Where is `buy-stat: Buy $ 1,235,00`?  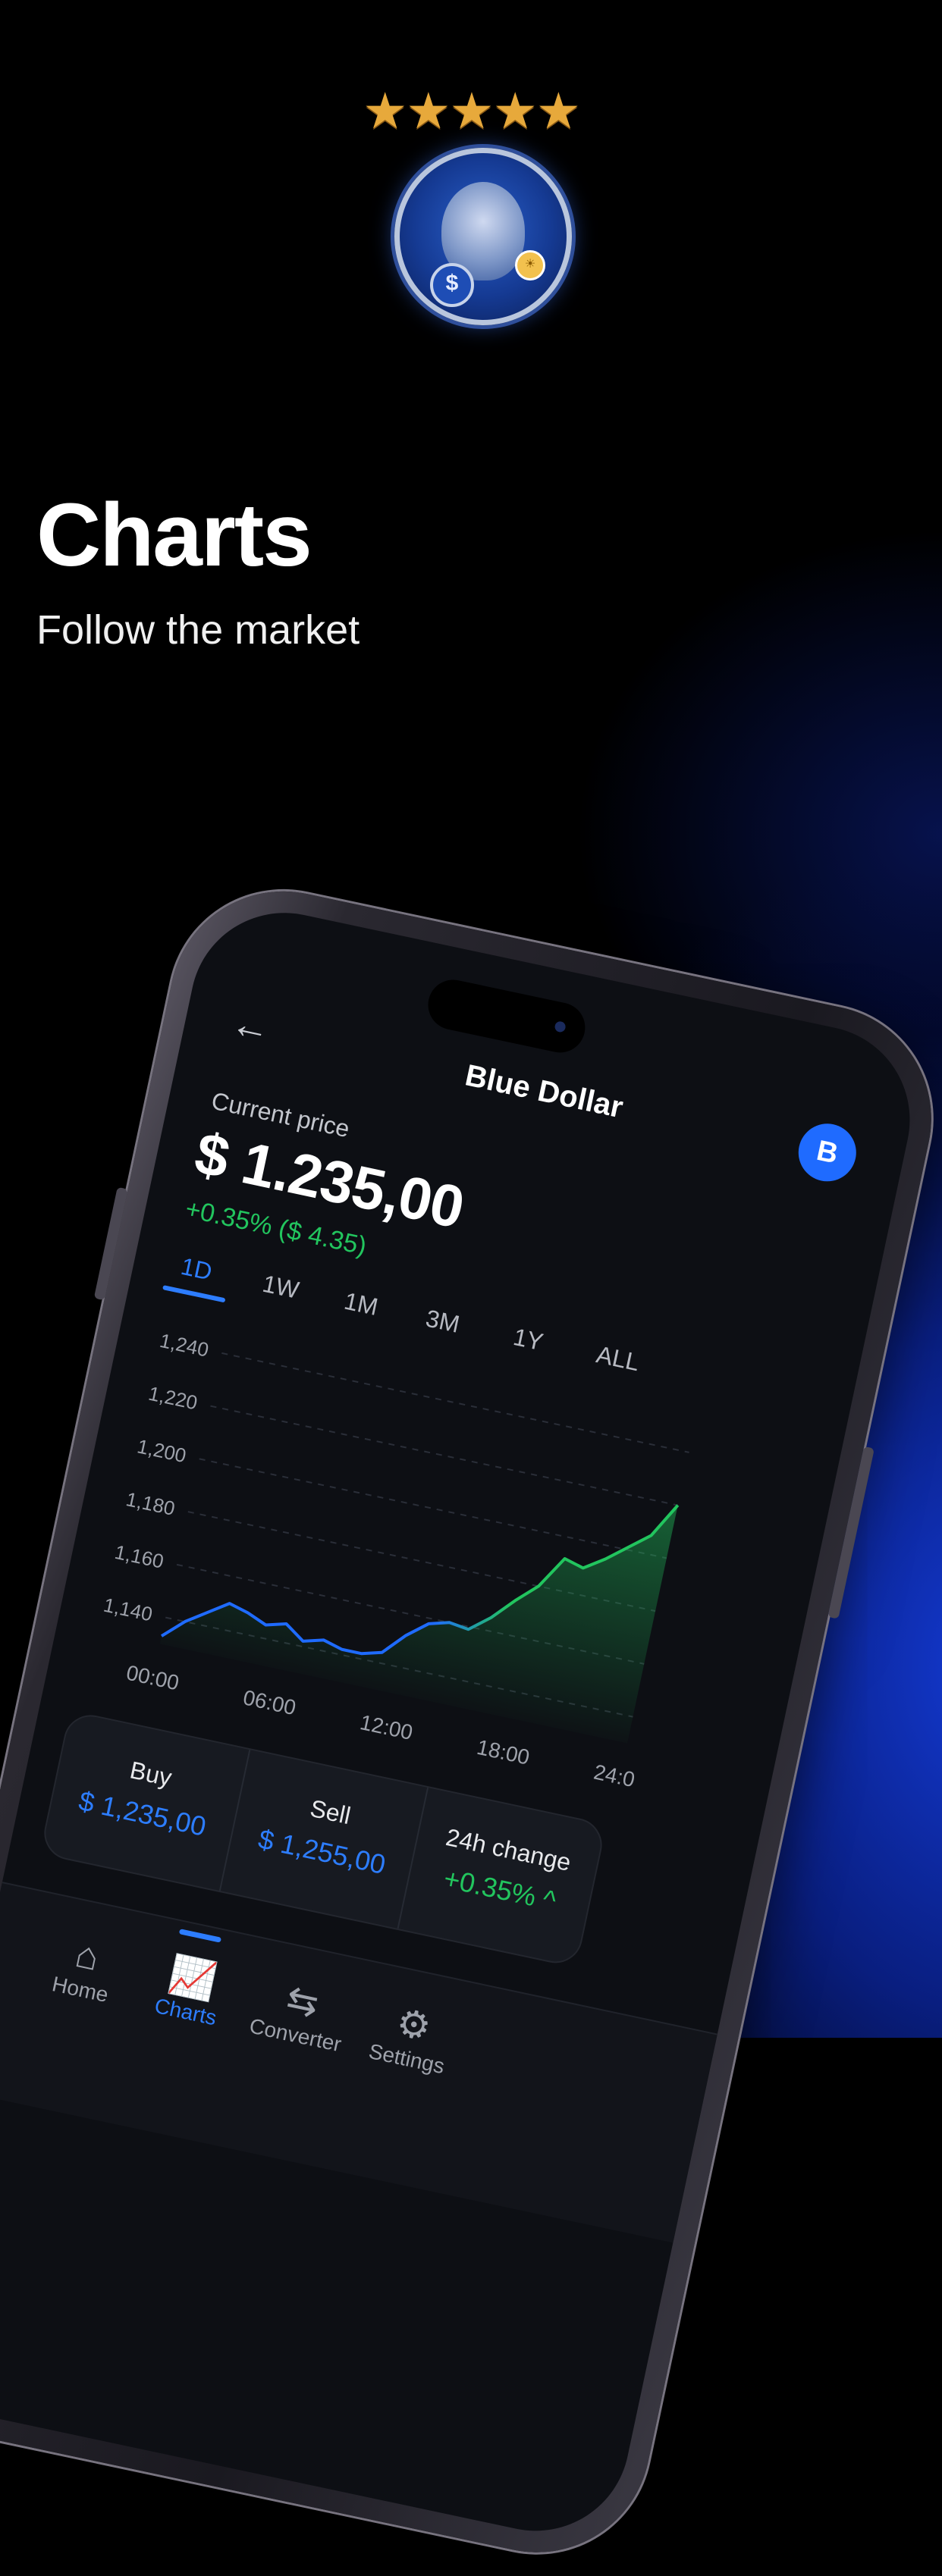 buy-stat: Buy $ 1,235,00 is located at coordinates (145, 1802).